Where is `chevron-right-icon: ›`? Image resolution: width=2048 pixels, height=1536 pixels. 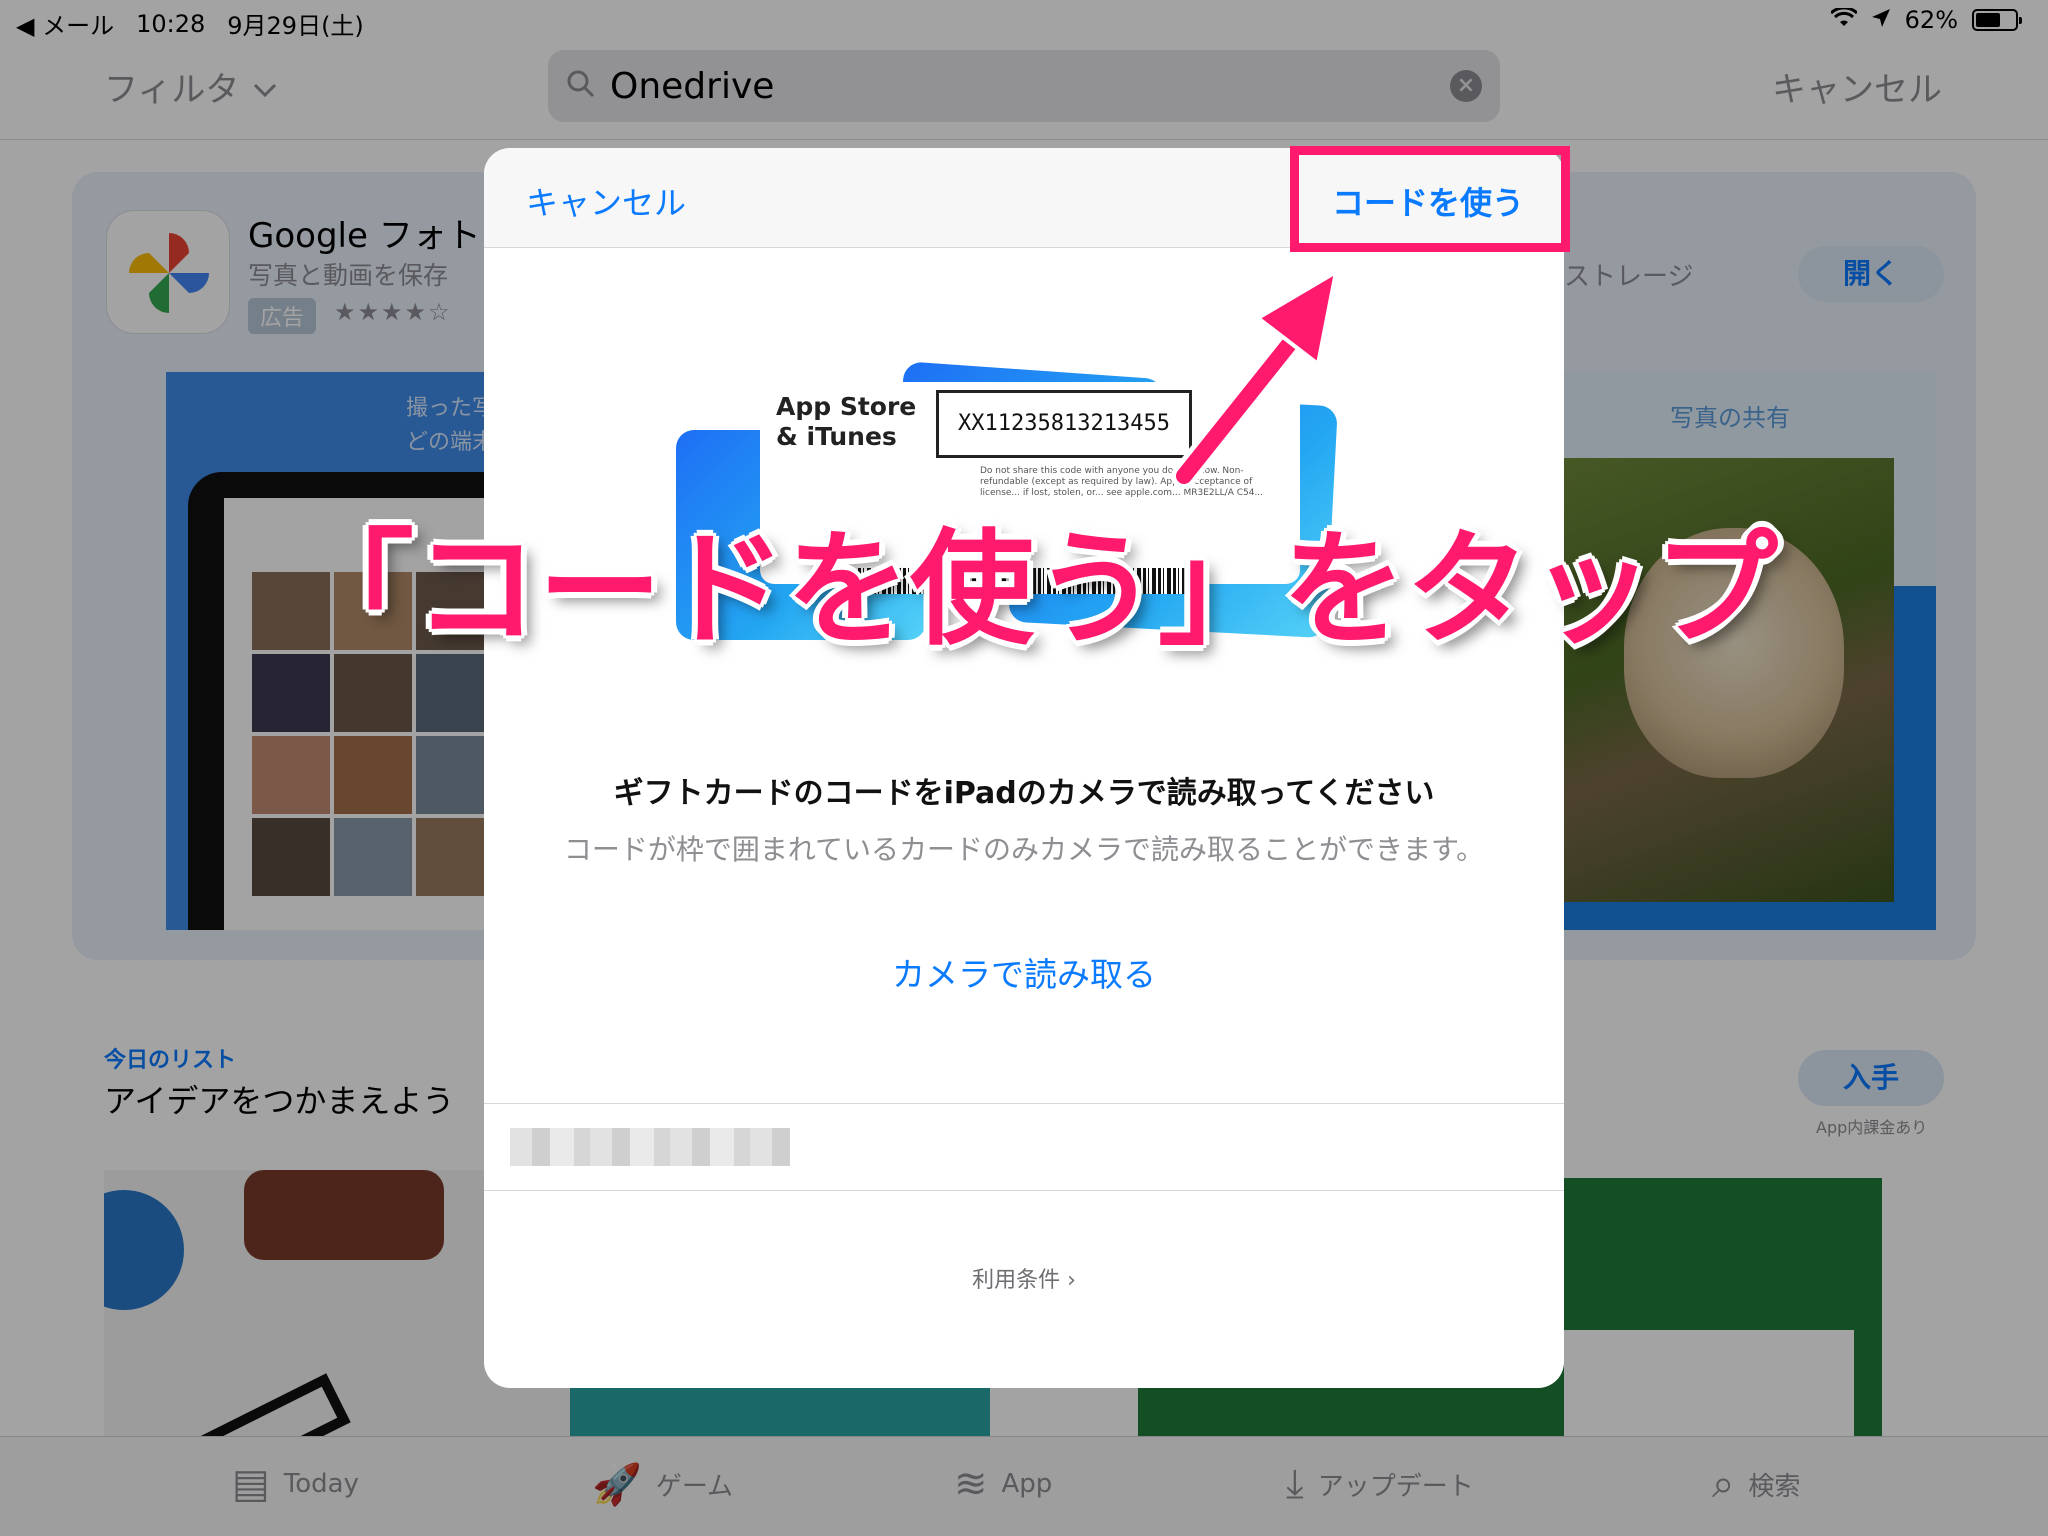 chevron-right-icon: › is located at coordinates (1071, 1280).